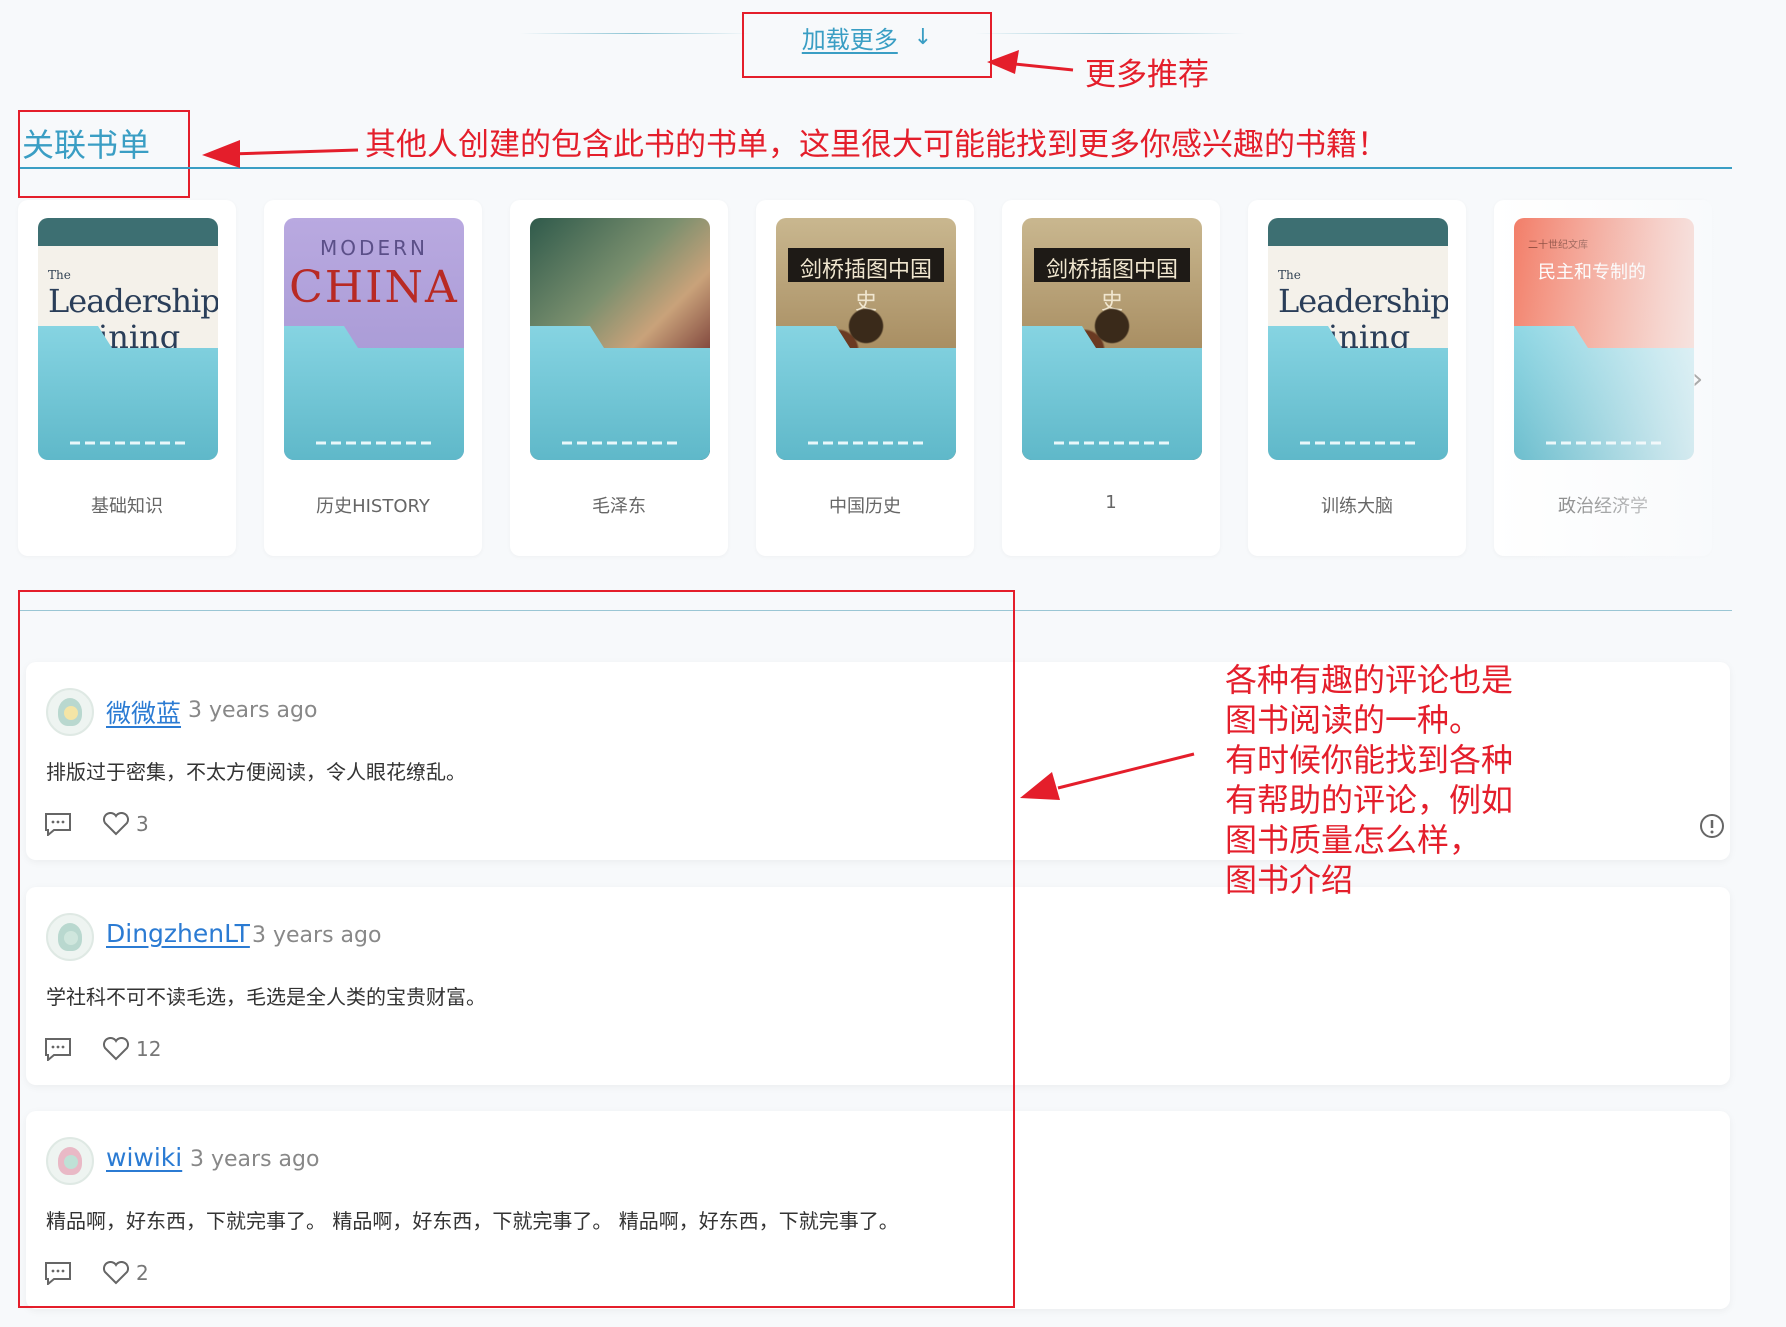  What do you see at coordinates (1357, 506) in the screenshot?
I see `booklist-name: 训练大脑` at bounding box center [1357, 506].